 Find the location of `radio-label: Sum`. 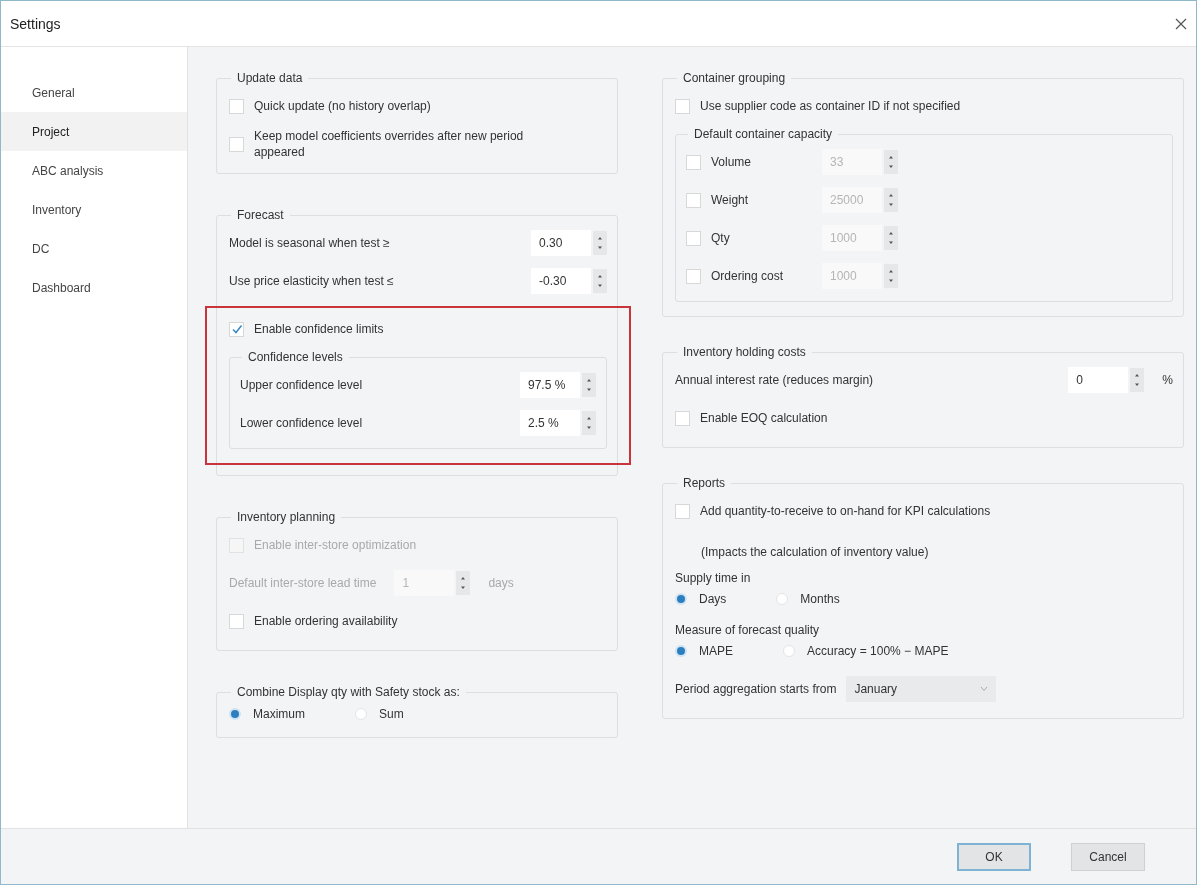

radio-label: Sum is located at coordinates (391, 714).